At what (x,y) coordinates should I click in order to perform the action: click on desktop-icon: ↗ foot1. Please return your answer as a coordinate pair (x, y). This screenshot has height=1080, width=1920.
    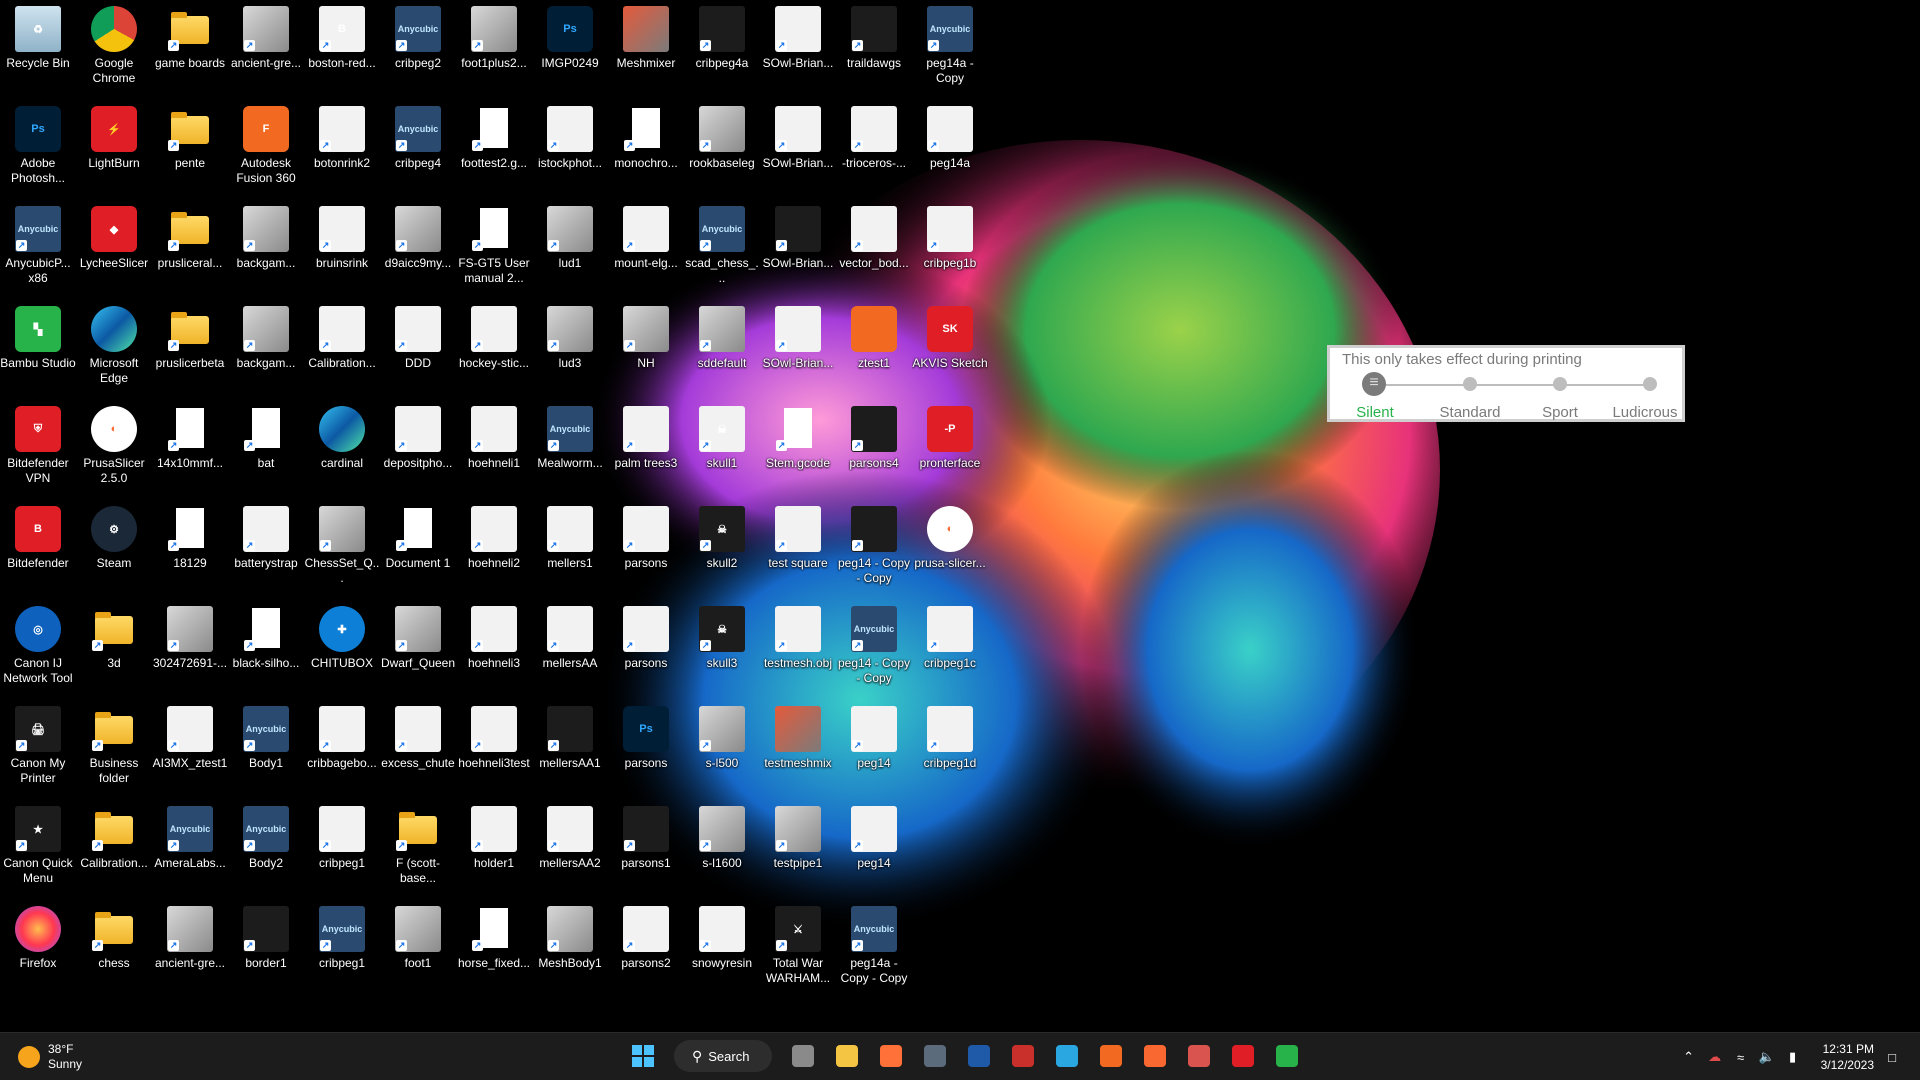
    Looking at the image, I should click on (418, 950).